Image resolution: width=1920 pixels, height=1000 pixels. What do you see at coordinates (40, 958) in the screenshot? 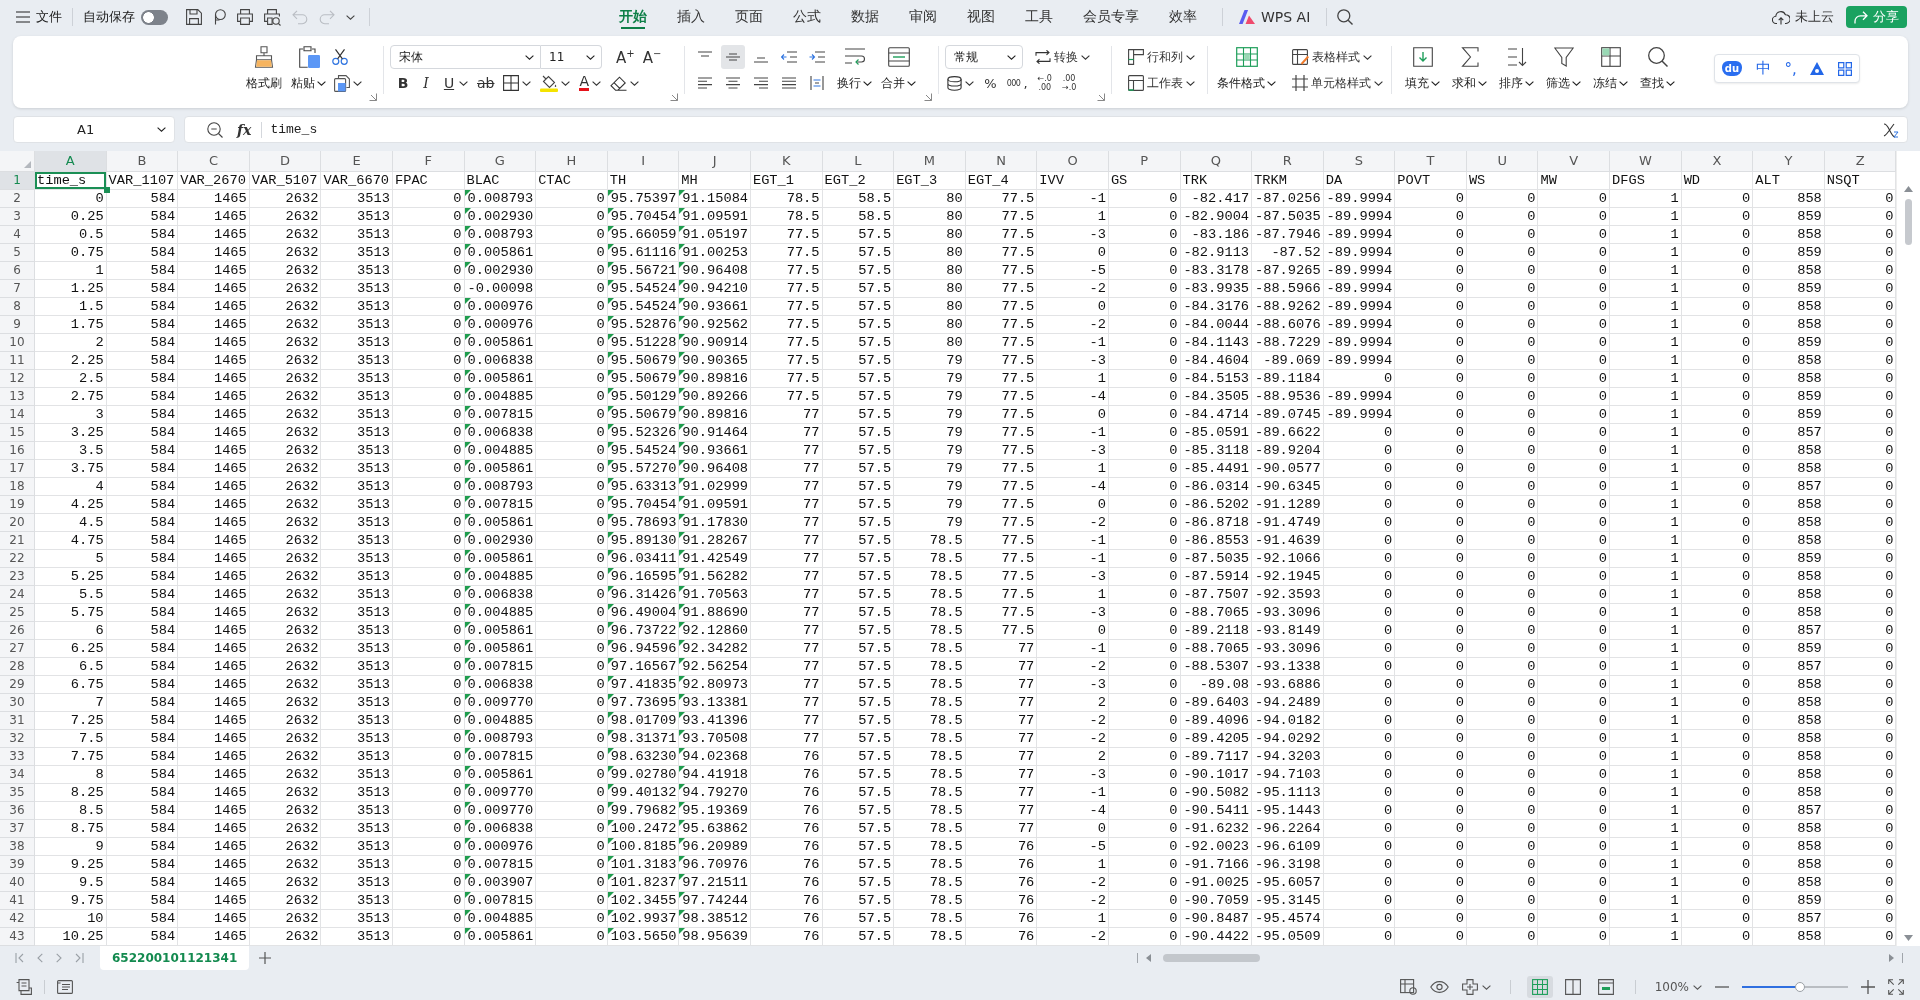
I see `chevron-left-icon` at bounding box center [40, 958].